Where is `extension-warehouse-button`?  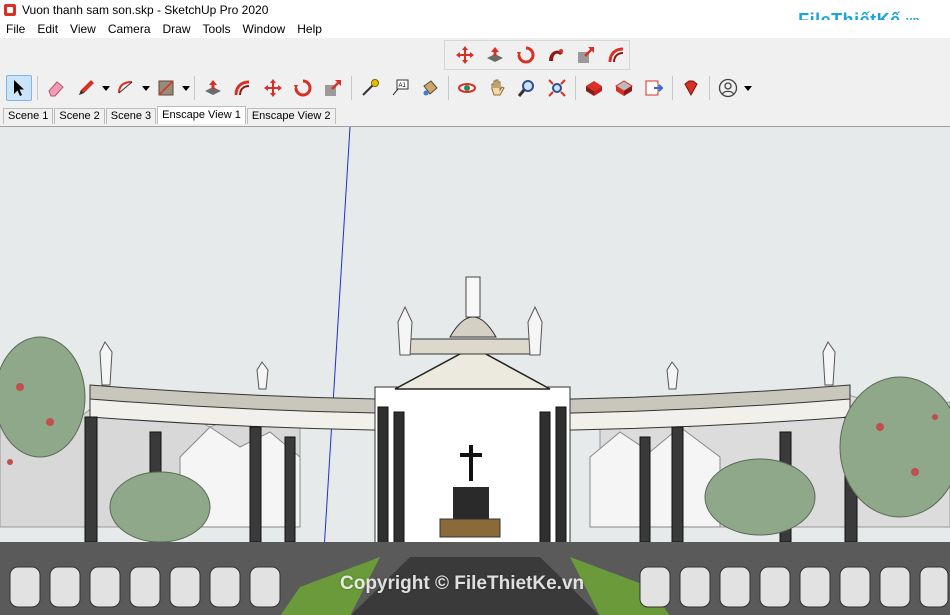 extension-warehouse-button is located at coordinates (624, 88).